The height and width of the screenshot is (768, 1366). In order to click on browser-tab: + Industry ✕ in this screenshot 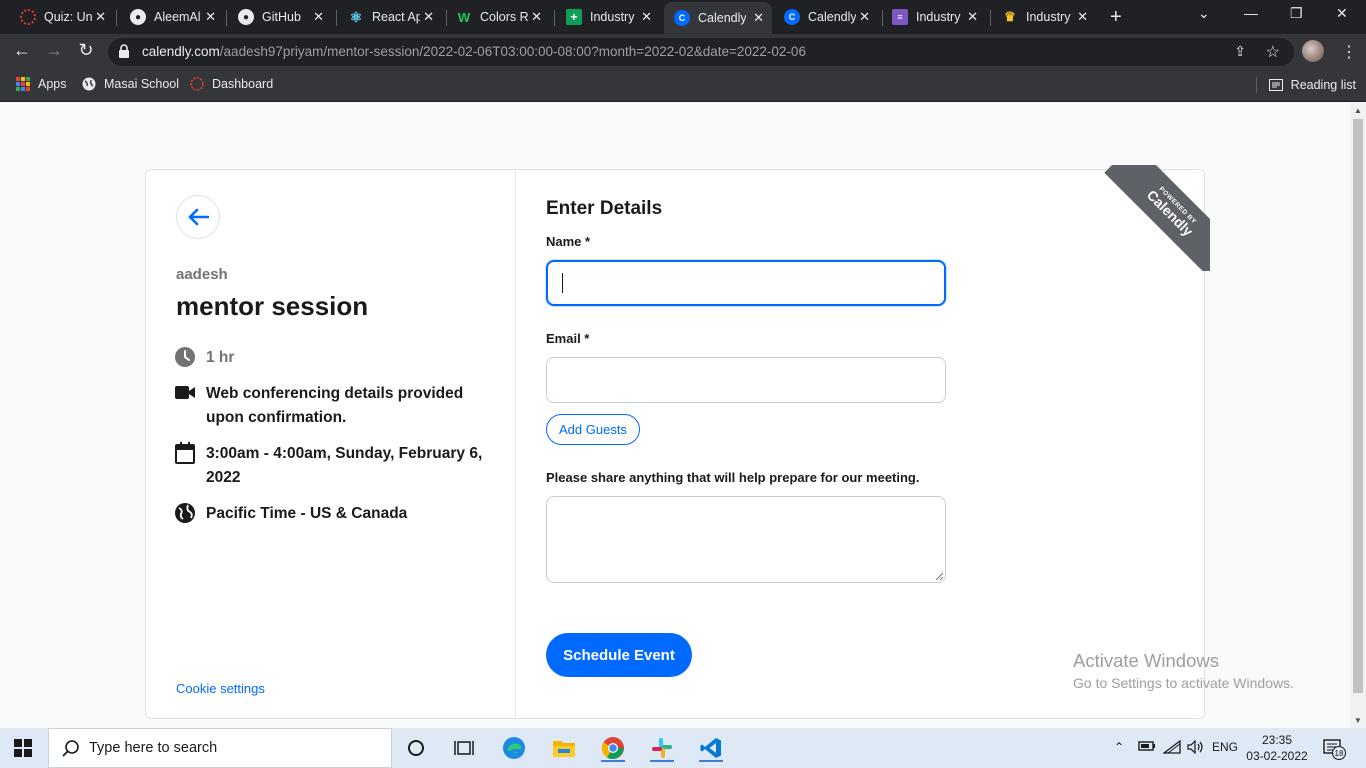, I will do `click(608, 17)`.